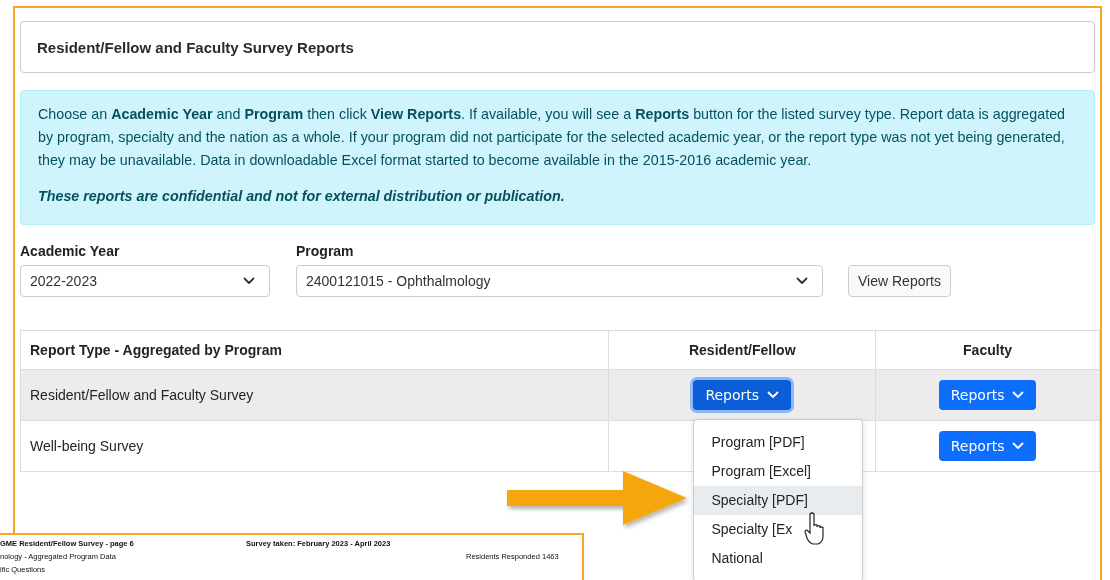  Describe the element at coordinates (557, 47) in the screenshot. I see `page-title: Resident/Fellow and Faculty Survey Reports` at that location.